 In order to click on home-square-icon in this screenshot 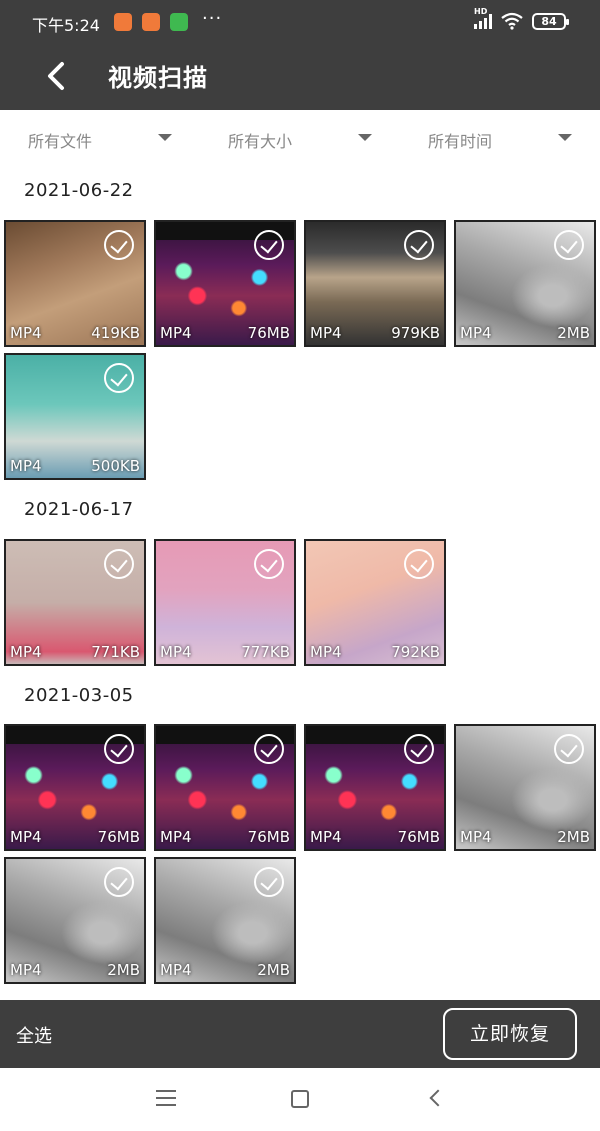, I will do `click(300, 1099)`.